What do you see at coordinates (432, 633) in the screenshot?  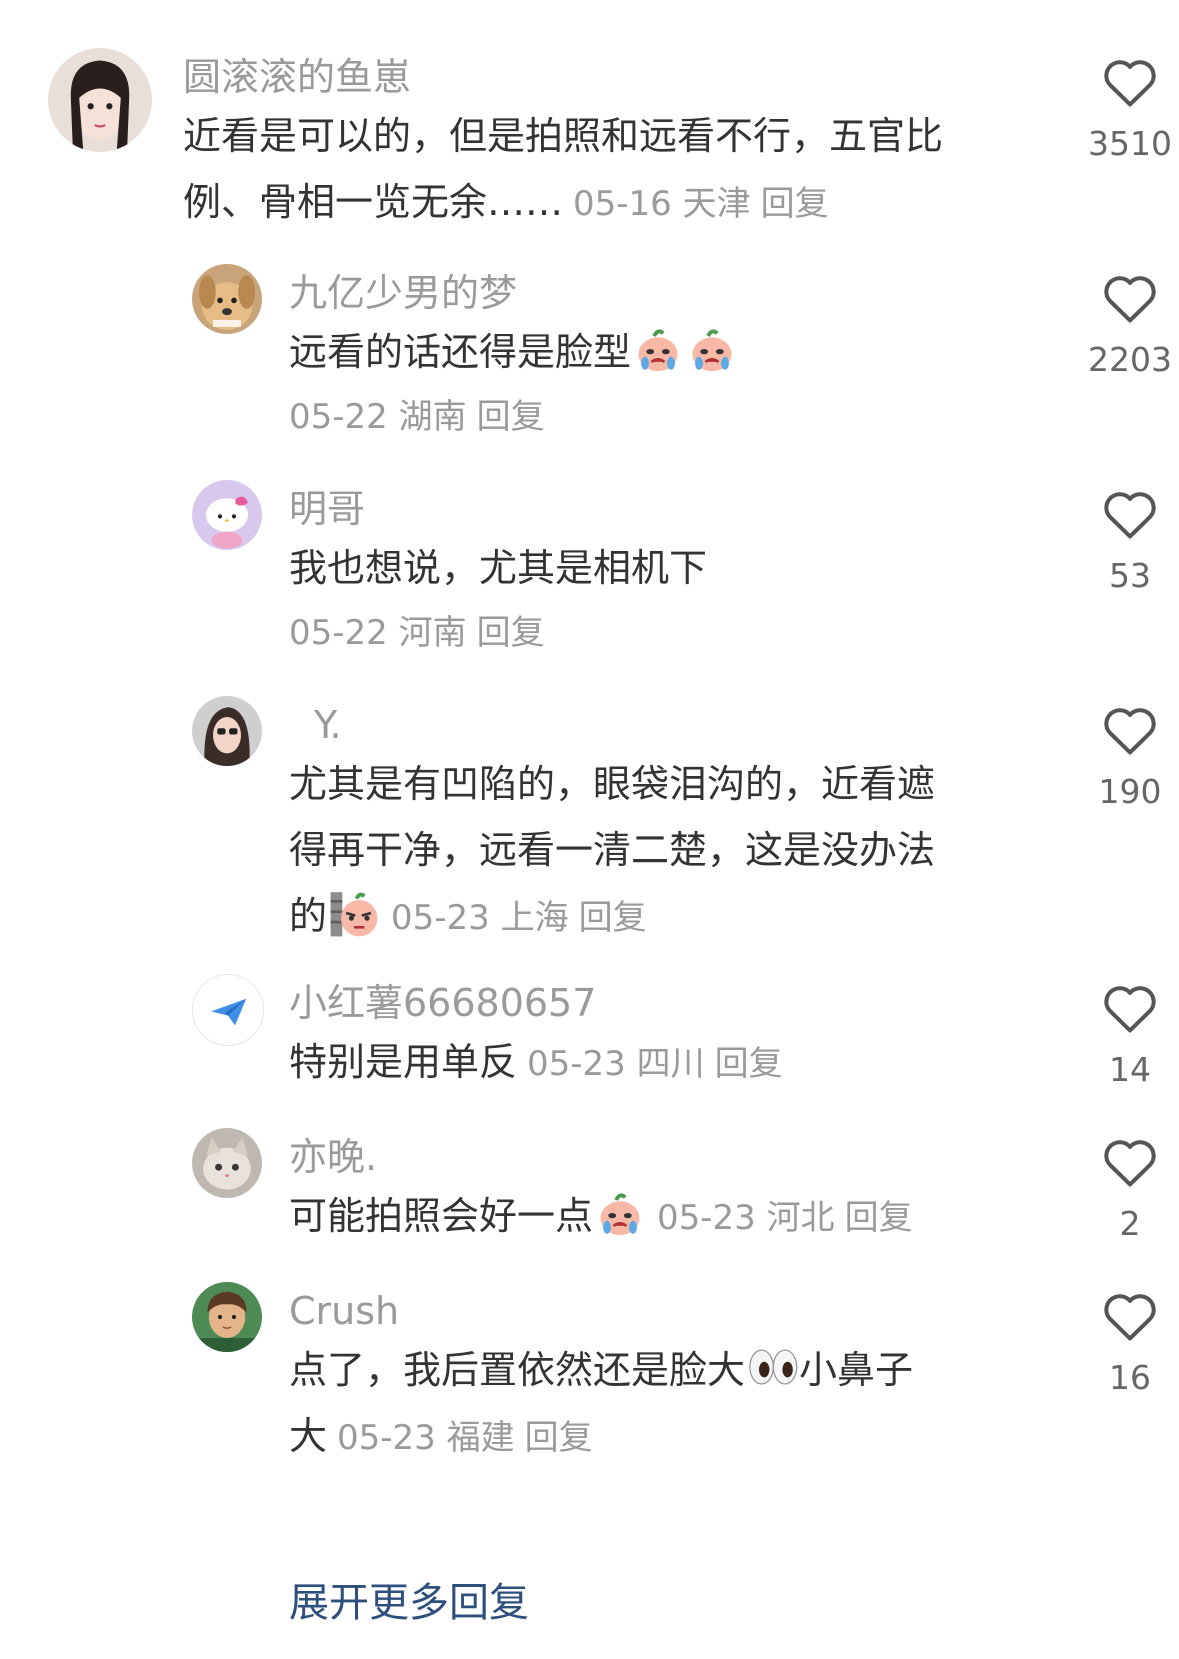 I see `comment-location: 河南` at bounding box center [432, 633].